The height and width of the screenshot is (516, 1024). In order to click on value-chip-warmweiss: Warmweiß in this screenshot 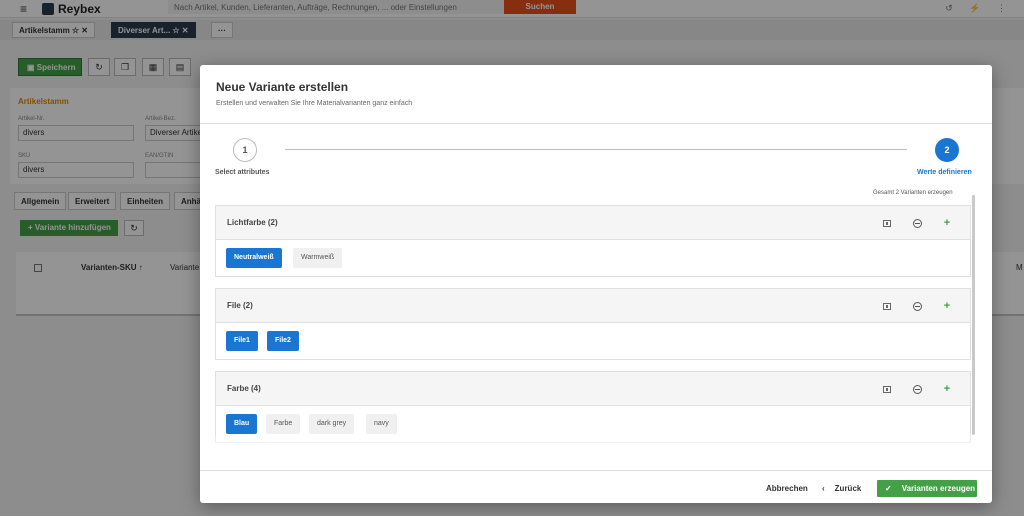, I will do `click(318, 258)`.